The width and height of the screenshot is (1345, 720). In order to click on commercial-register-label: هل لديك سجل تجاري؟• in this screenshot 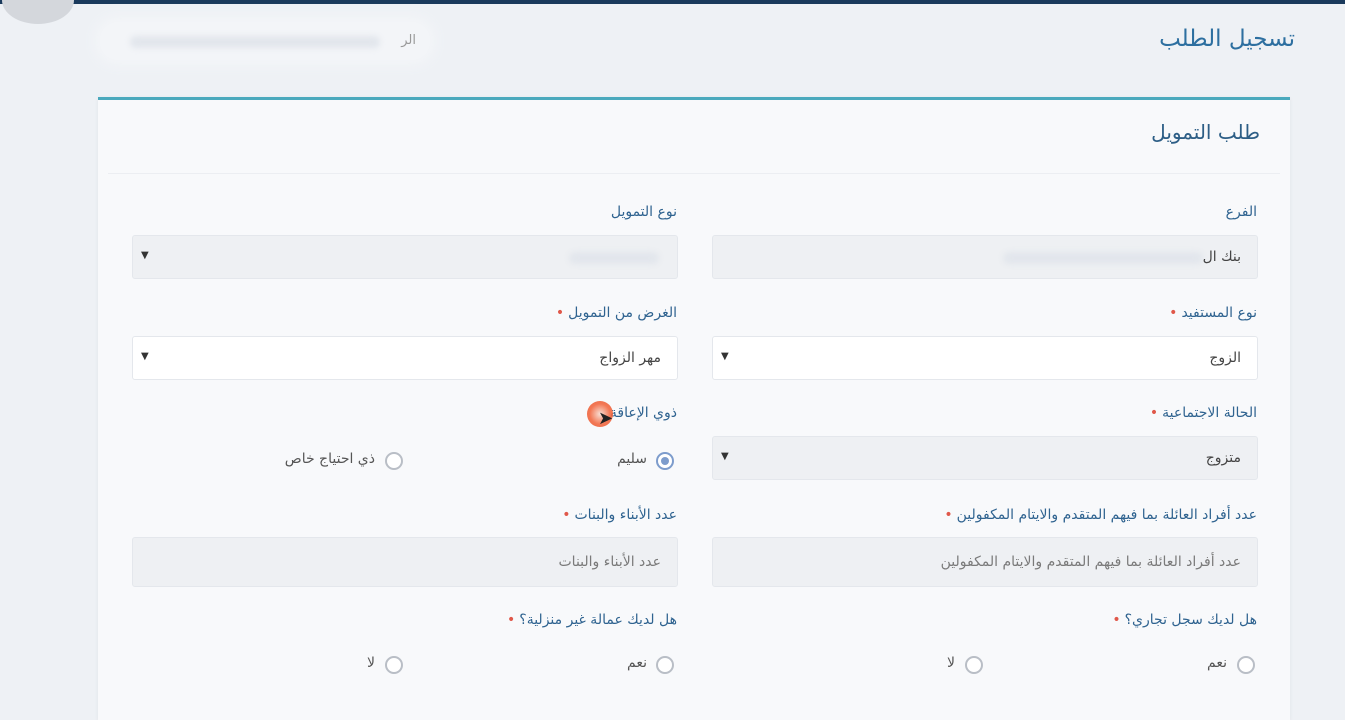, I will do `click(1184, 620)`.